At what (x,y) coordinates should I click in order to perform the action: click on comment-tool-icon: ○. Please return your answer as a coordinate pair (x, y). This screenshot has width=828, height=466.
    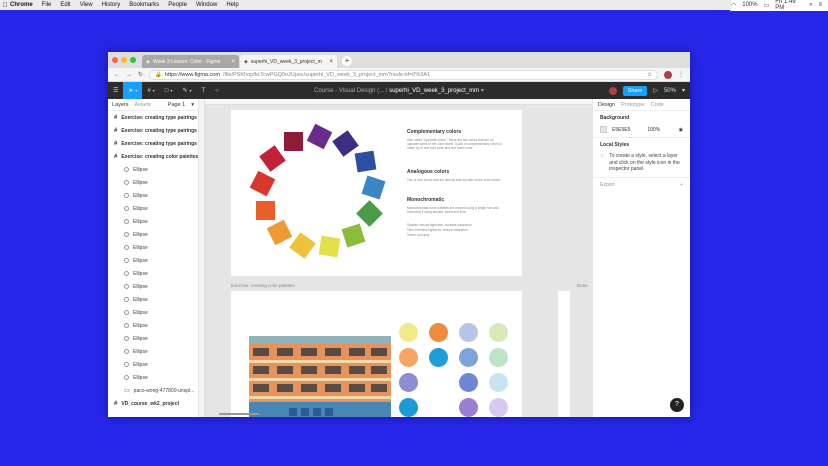
    Looking at the image, I should click on (217, 90).